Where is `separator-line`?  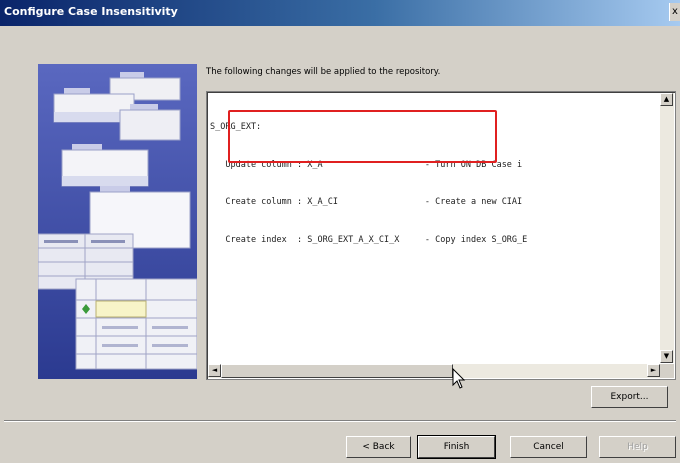 separator-line is located at coordinates (340, 421).